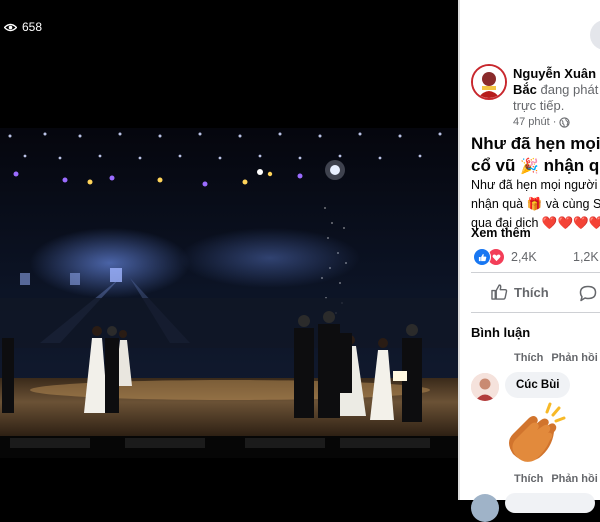 Image resolution: width=600 pixels, height=522 pixels. I want to click on comment-icon, so click(588, 293).